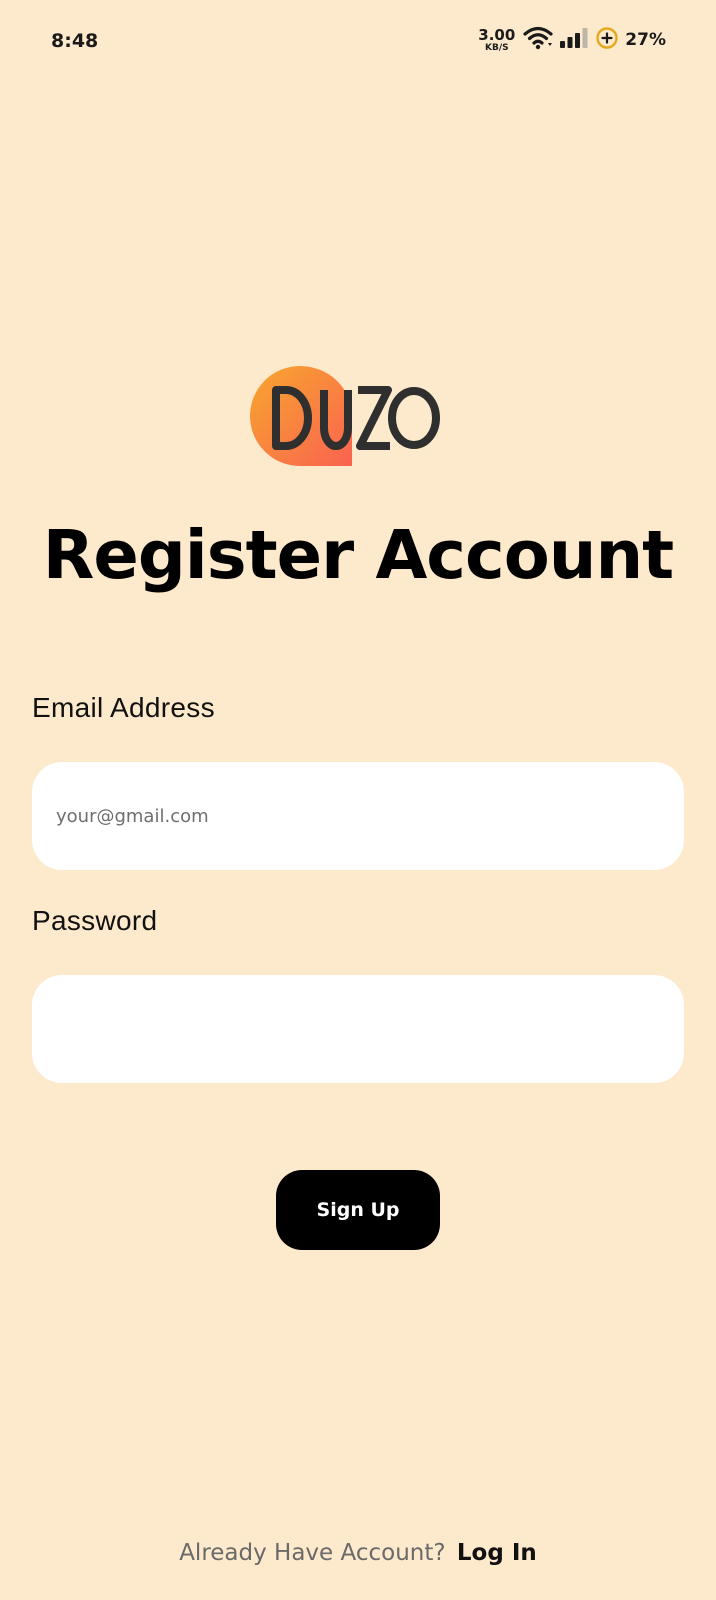 Image resolution: width=716 pixels, height=1600 pixels. Describe the element at coordinates (95, 920) in the screenshot. I see `password-label: Password` at that location.